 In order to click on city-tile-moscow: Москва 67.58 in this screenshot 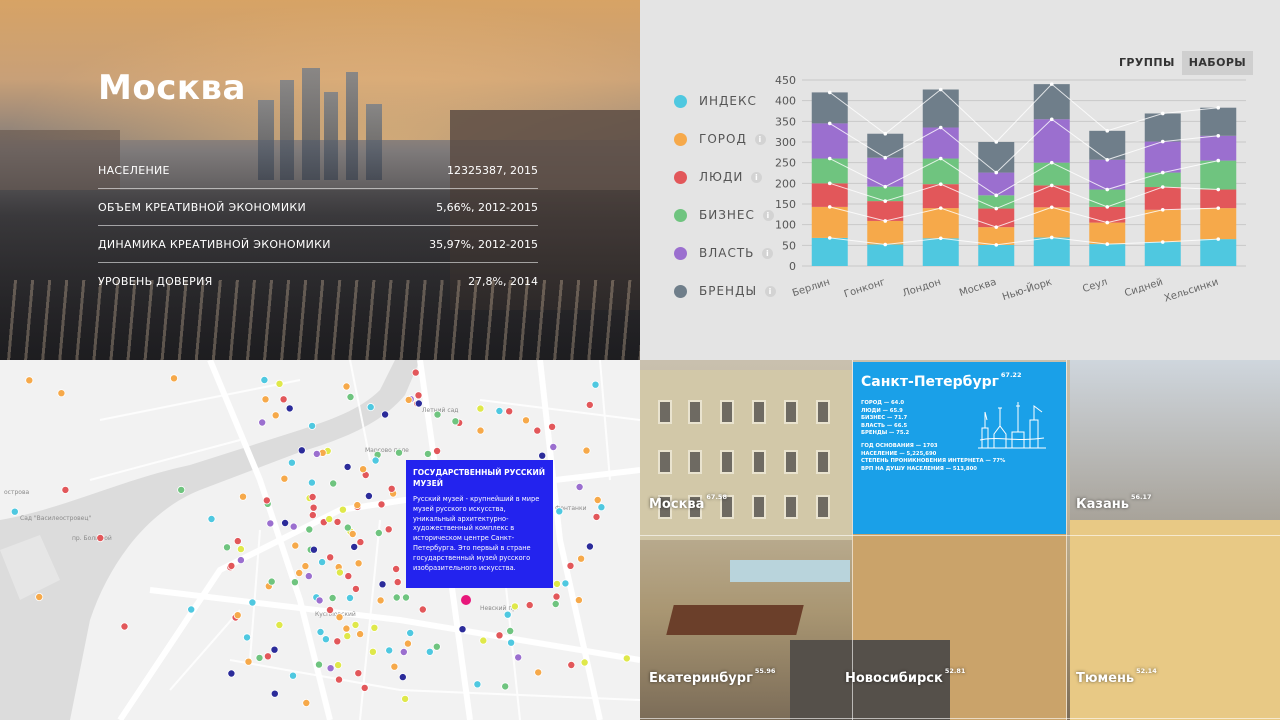, I will do `click(688, 502)`.